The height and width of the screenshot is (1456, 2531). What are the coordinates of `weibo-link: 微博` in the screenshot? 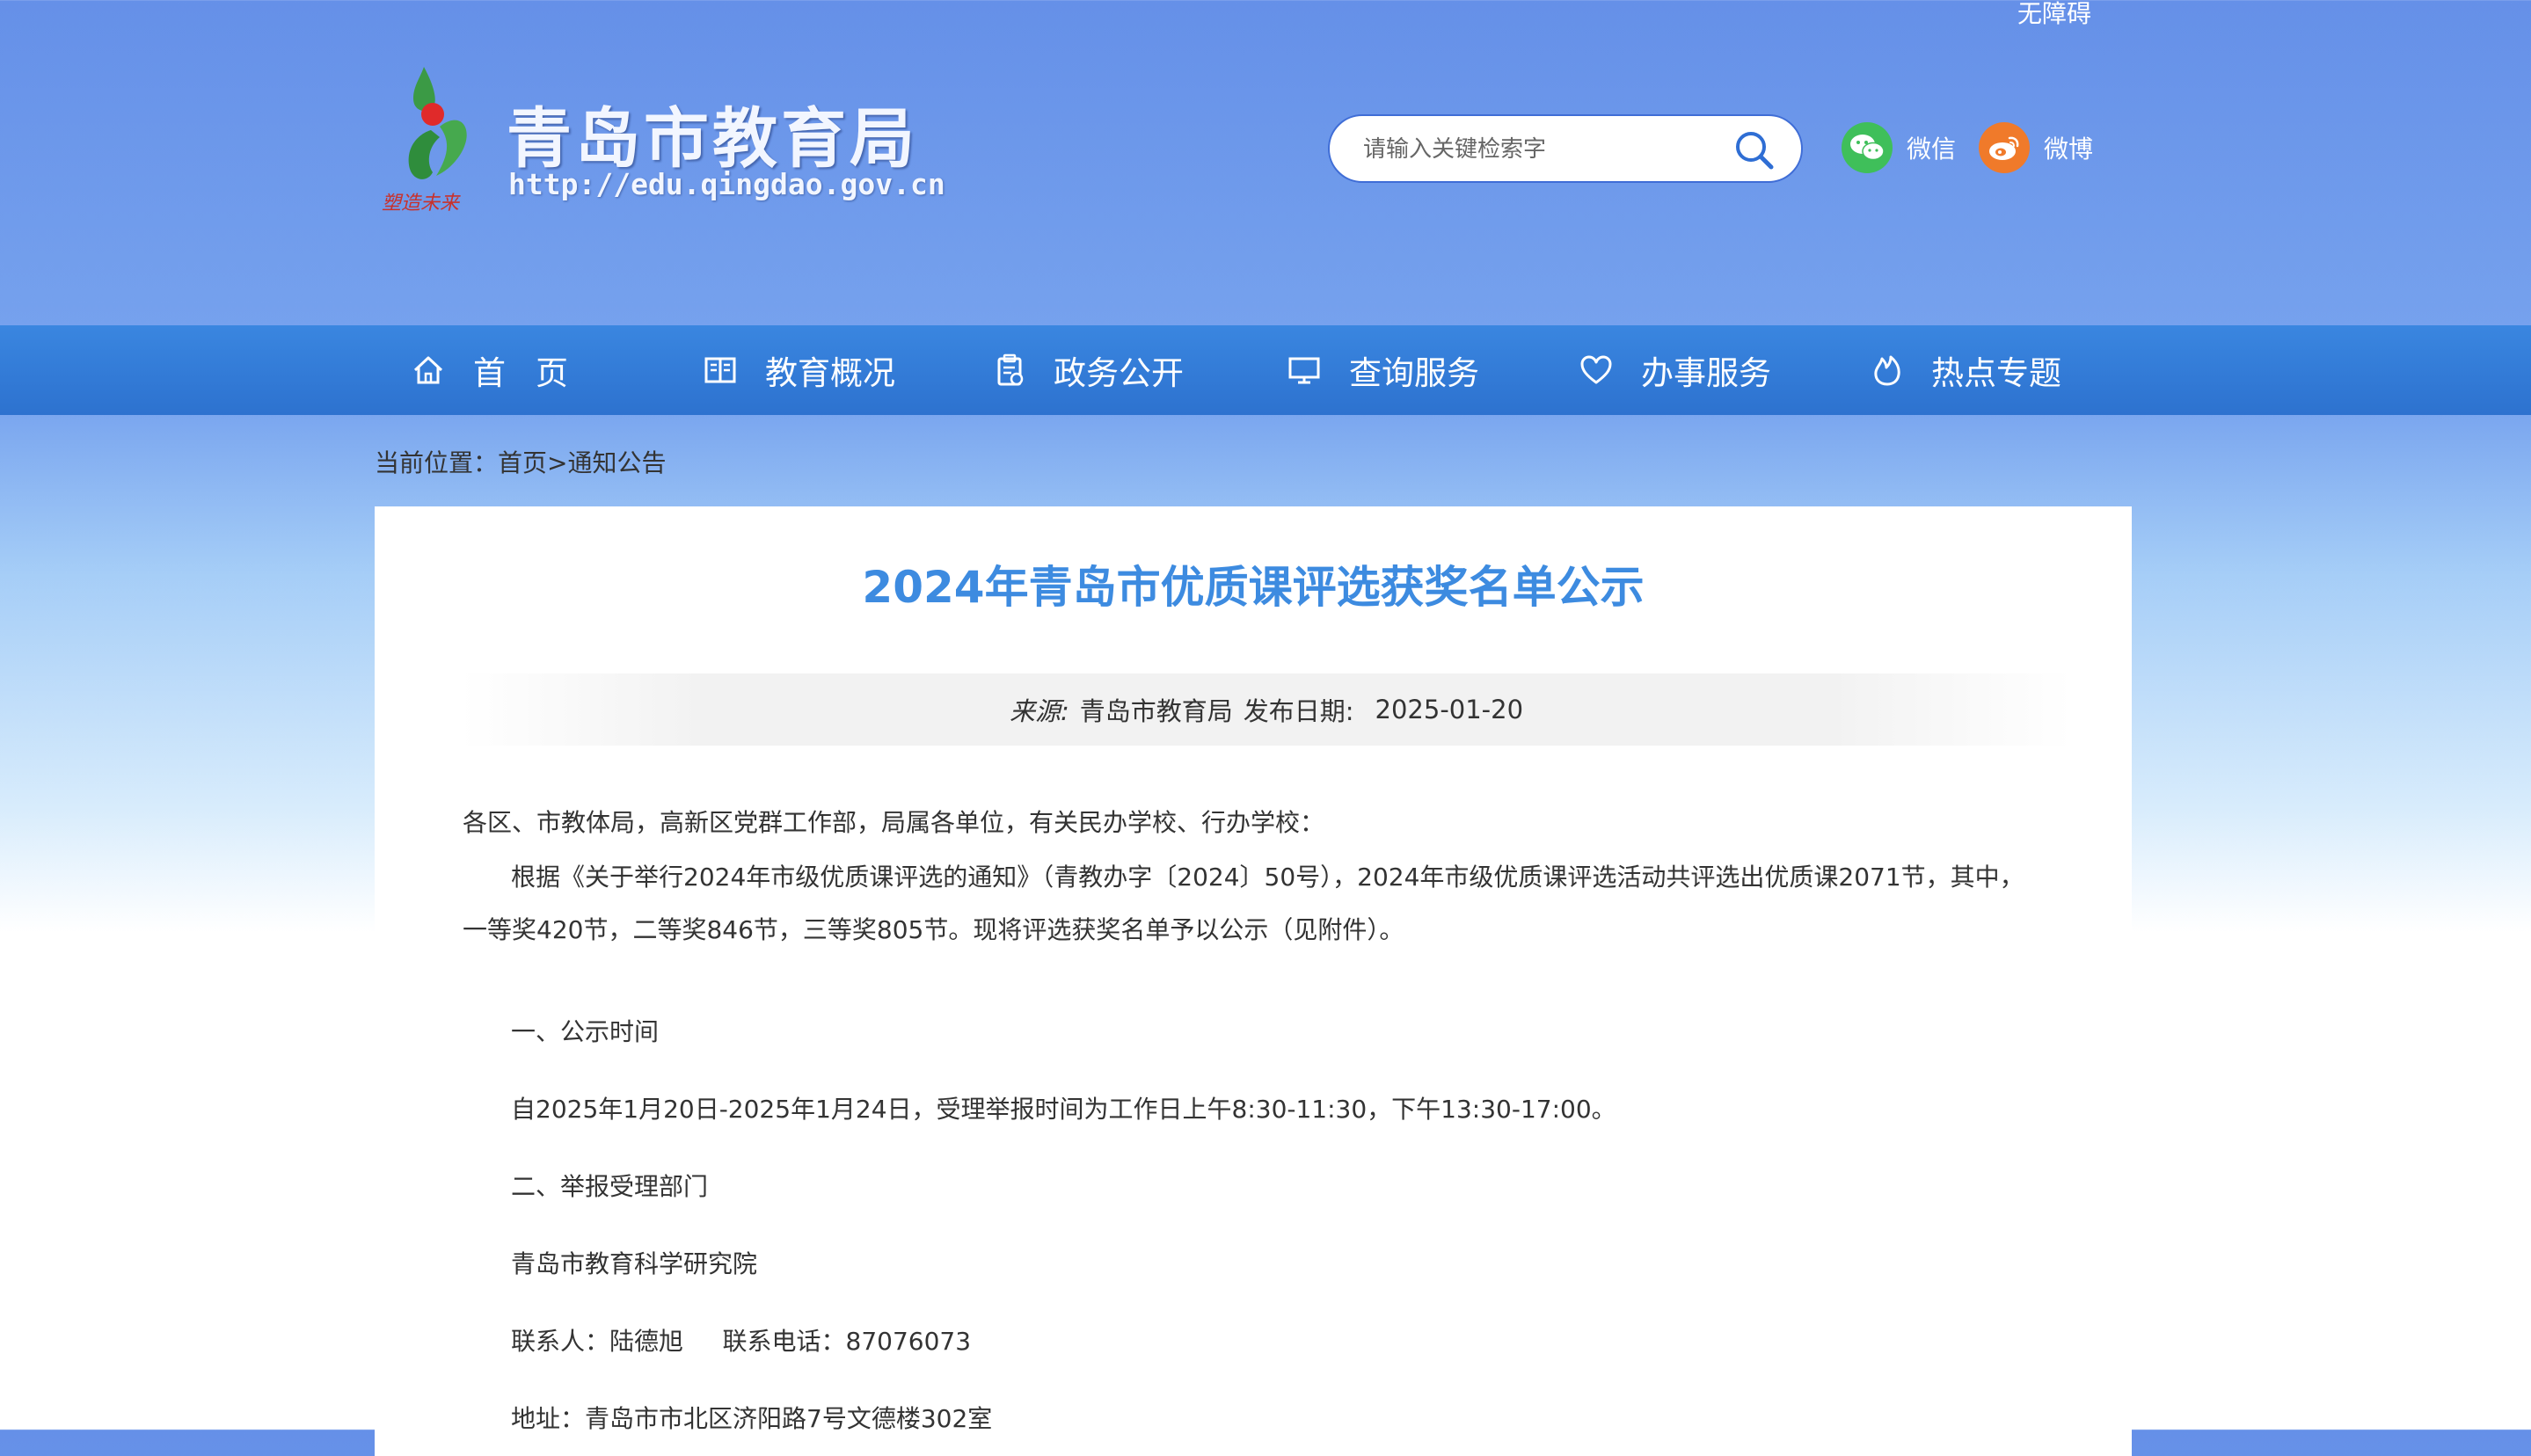 It's located at (2036, 147).